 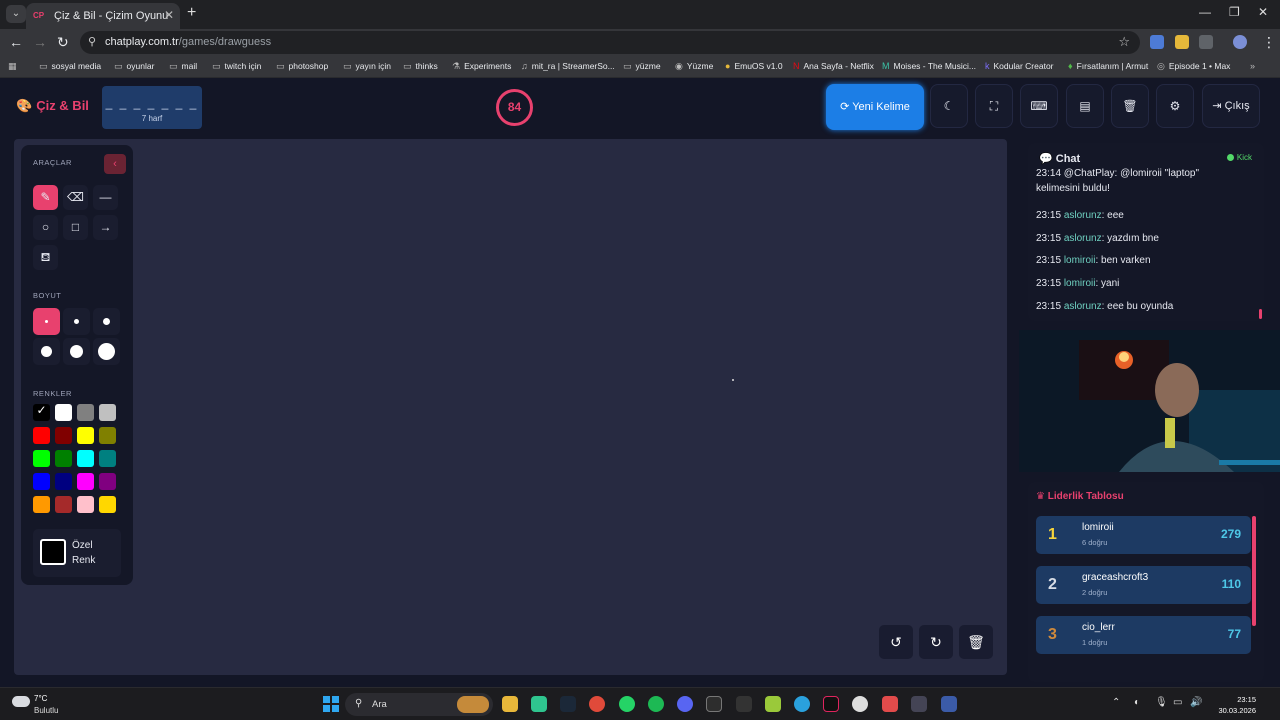 What do you see at coordinates (1175, 106) in the screenshot?
I see `settings-button: ⚙` at bounding box center [1175, 106].